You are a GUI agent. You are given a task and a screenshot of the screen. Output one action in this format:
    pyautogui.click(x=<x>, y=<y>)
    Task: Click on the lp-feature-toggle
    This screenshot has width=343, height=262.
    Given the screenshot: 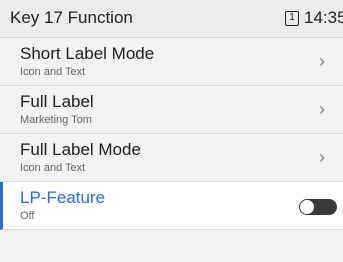 What is the action you would take?
    pyautogui.click(x=318, y=207)
    